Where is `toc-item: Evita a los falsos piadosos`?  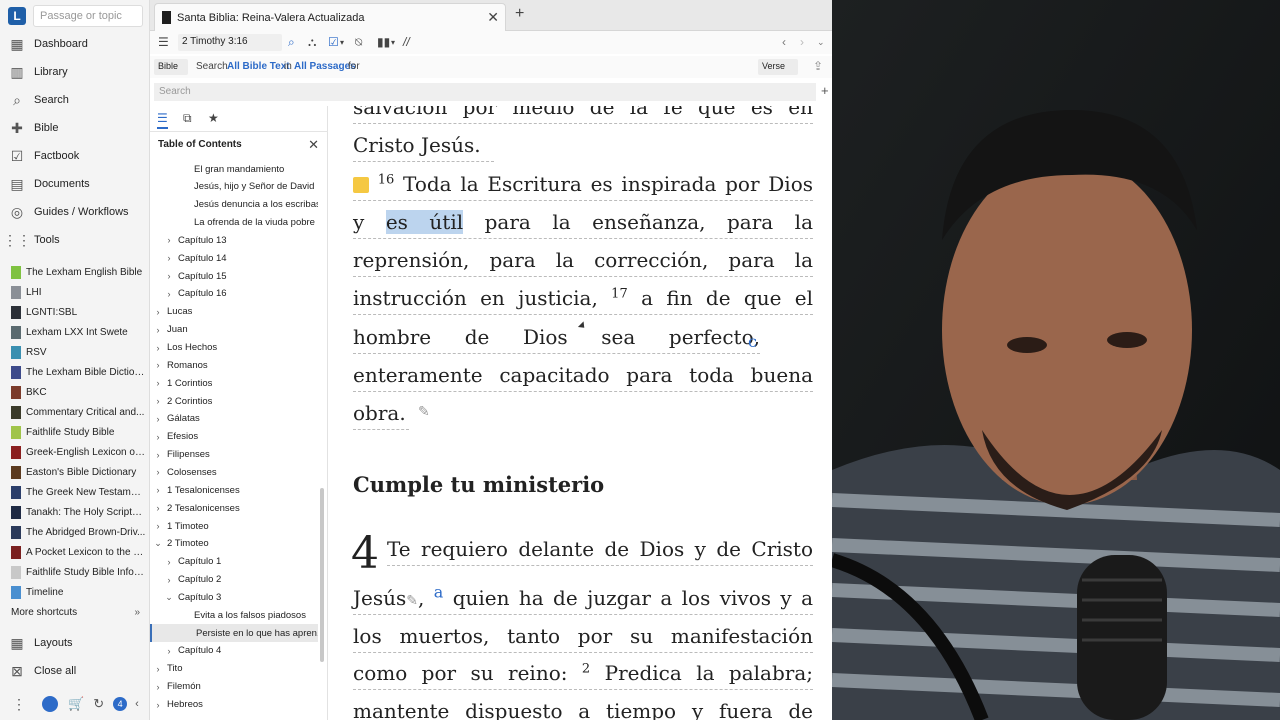 toc-item: Evita a los falsos piadosos is located at coordinates (234, 615).